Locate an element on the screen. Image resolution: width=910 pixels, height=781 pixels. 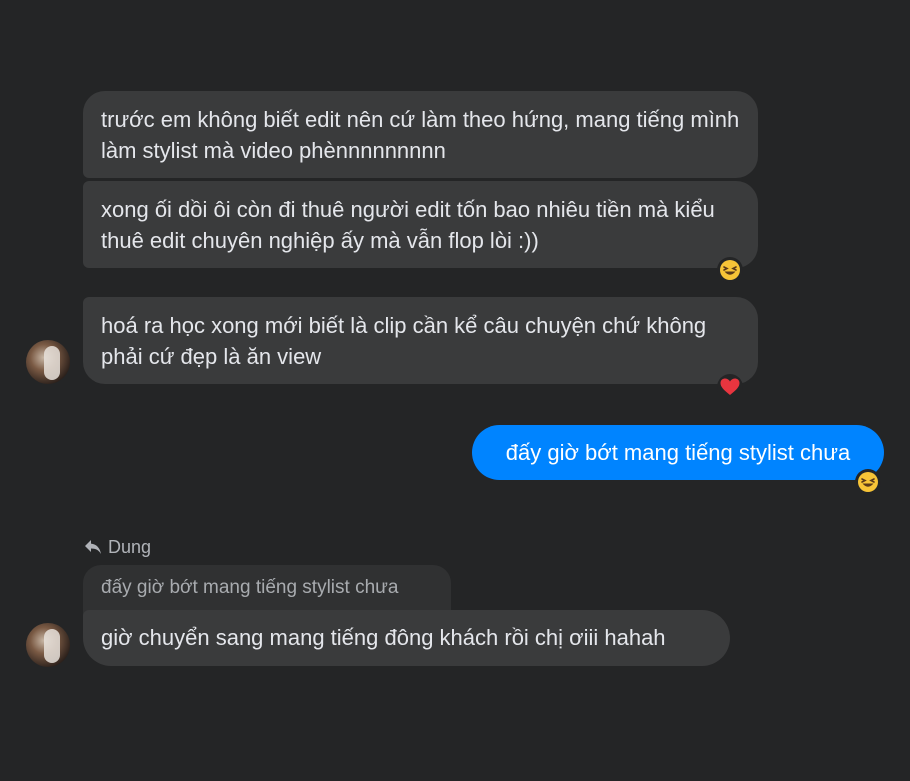
message-text: đấy giờ bớt mang tiếng stylist chưa is located at coordinates (678, 452).